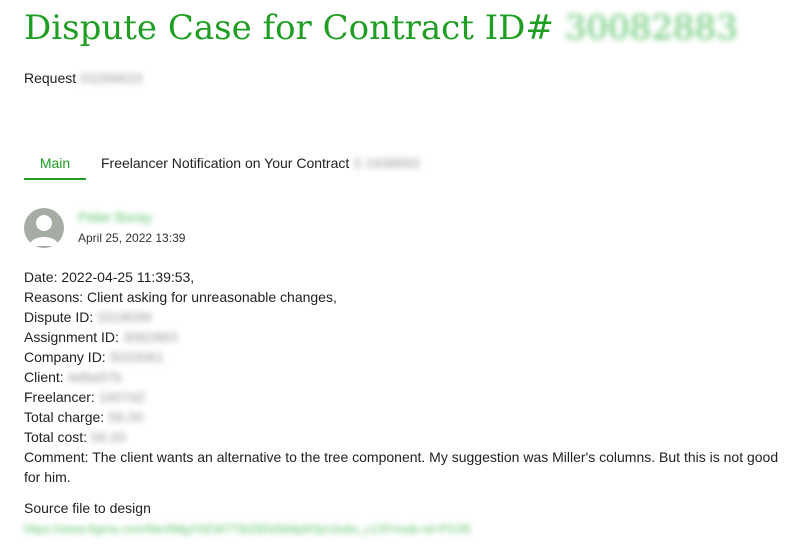  I want to click on source-file-label: Source file to design, so click(87, 508).